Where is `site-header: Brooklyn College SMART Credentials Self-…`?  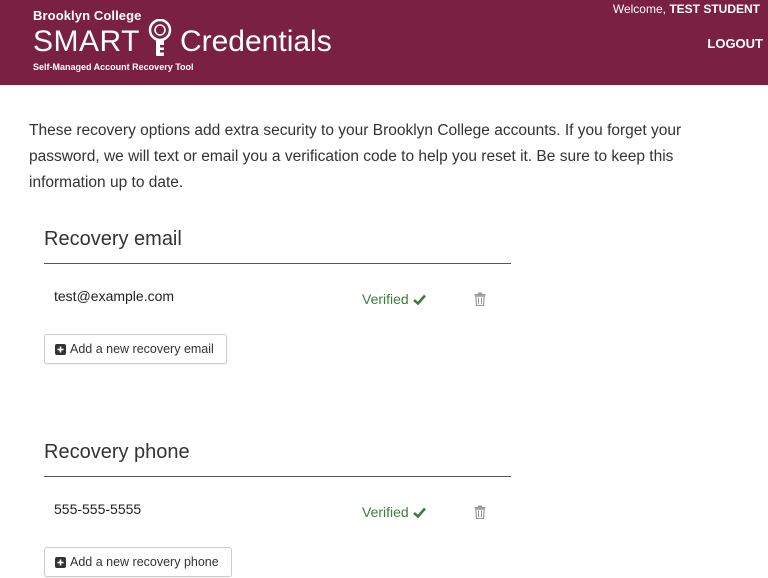
site-header: Brooklyn College SMART Credentials Self-… is located at coordinates (384, 42).